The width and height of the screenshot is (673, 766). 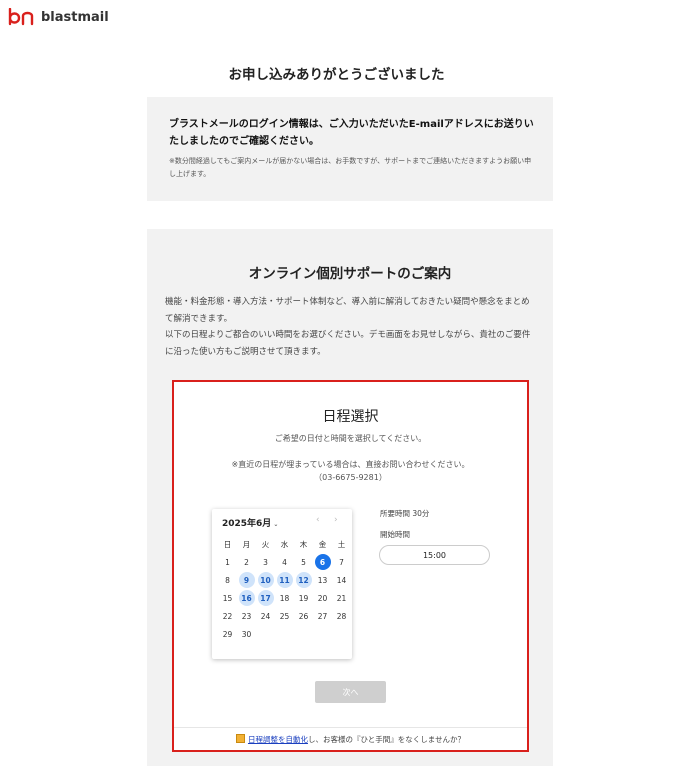 I want to click on date-cell: 4, so click(x=284, y=562).